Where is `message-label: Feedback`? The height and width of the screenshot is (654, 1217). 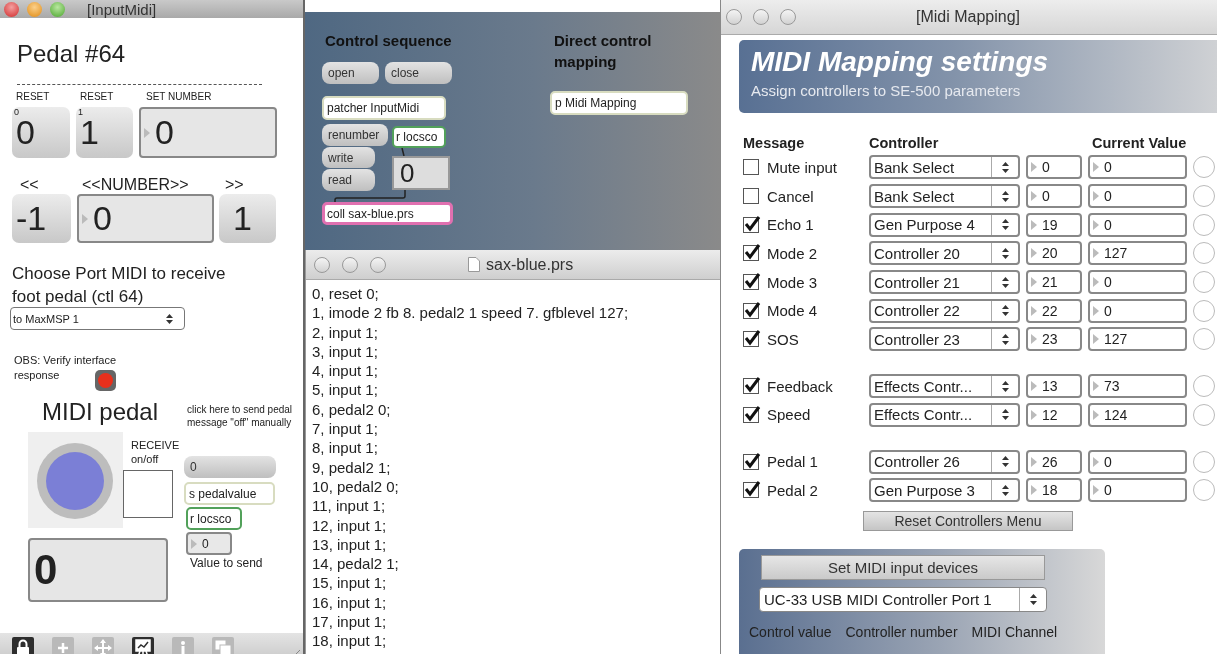
message-label: Feedback is located at coordinates (800, 386).